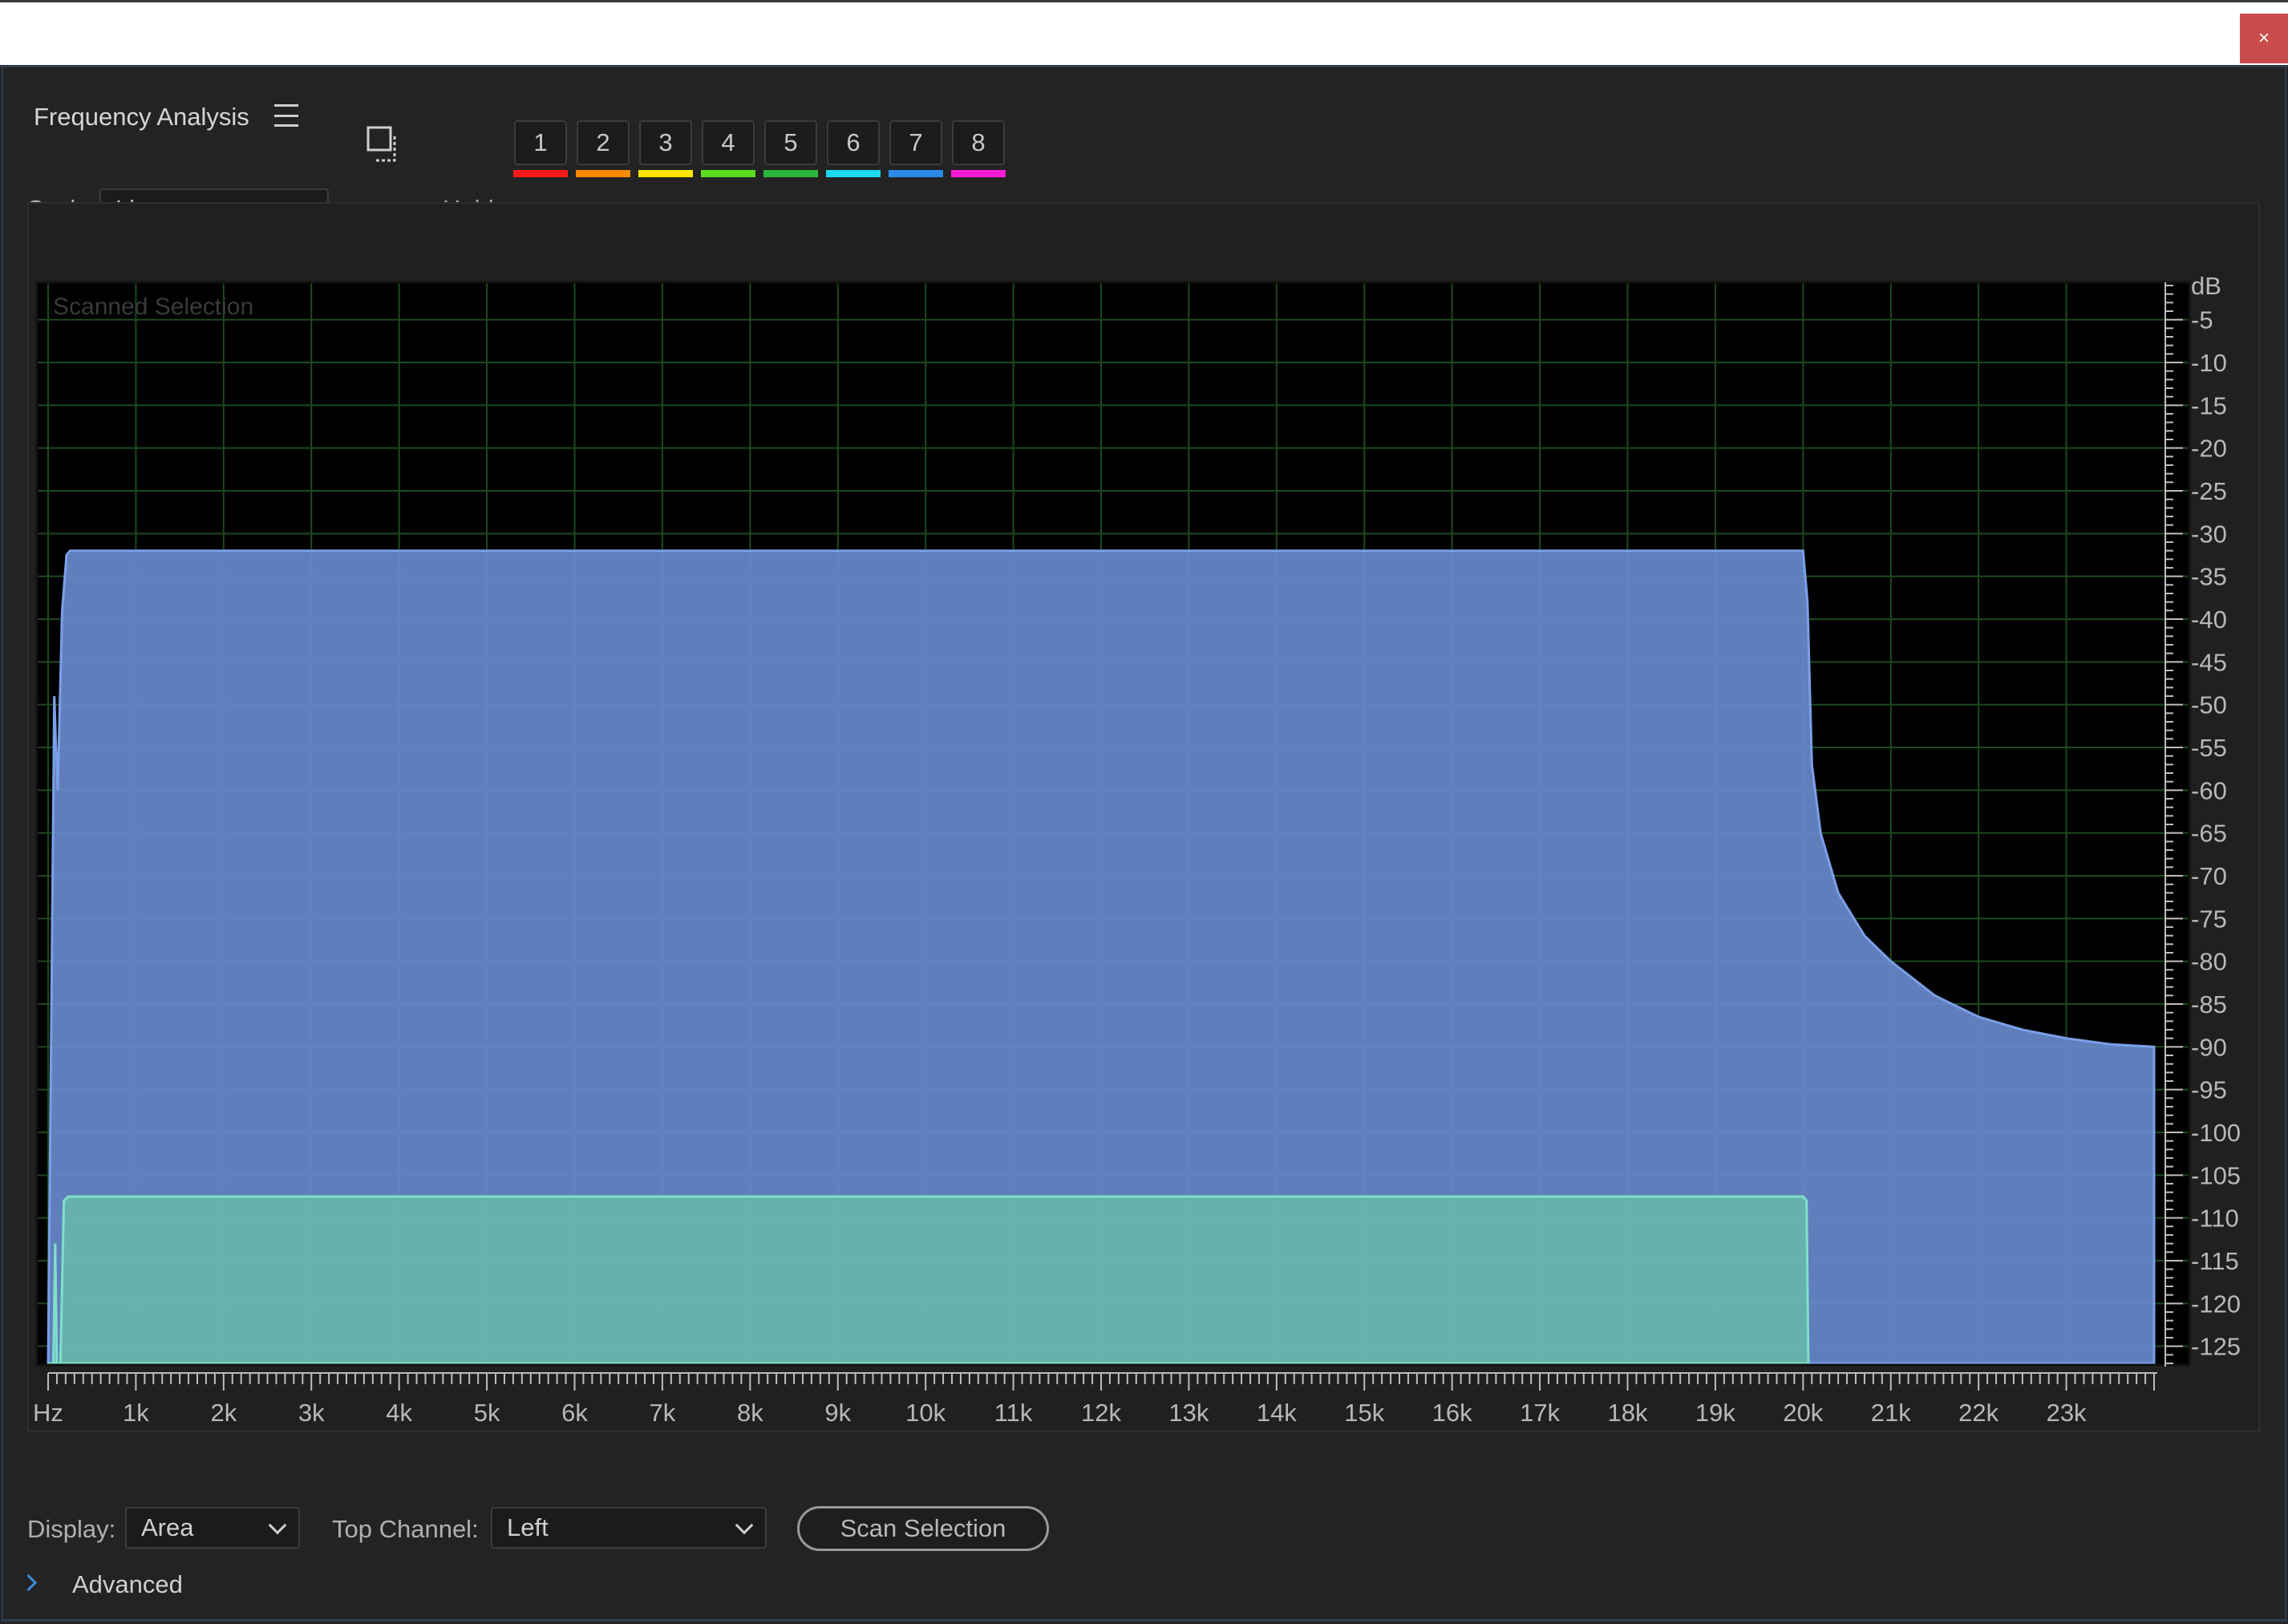 This screenshot has height=1624, width=2288. Describe the element at coordinates (1891, 1413) in the screenshot. I see `x-tick-label: 21k` at that location.